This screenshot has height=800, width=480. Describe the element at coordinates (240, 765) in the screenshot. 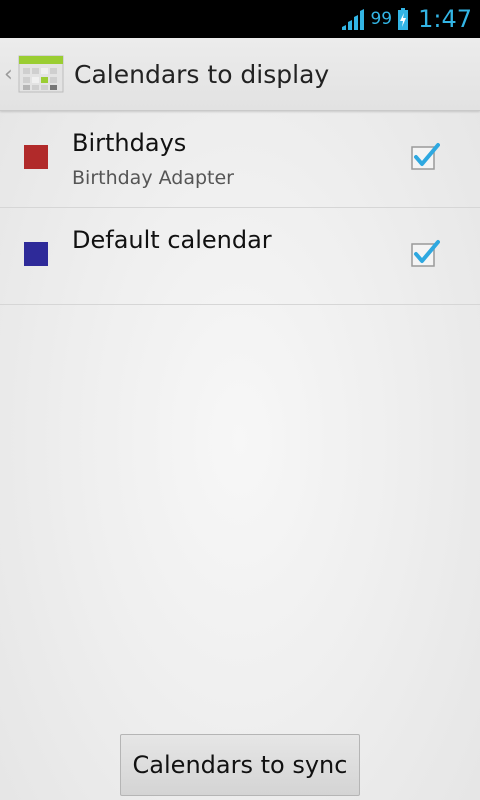

I see `calendars-to-sync-button: Calendars to sync` at that location.